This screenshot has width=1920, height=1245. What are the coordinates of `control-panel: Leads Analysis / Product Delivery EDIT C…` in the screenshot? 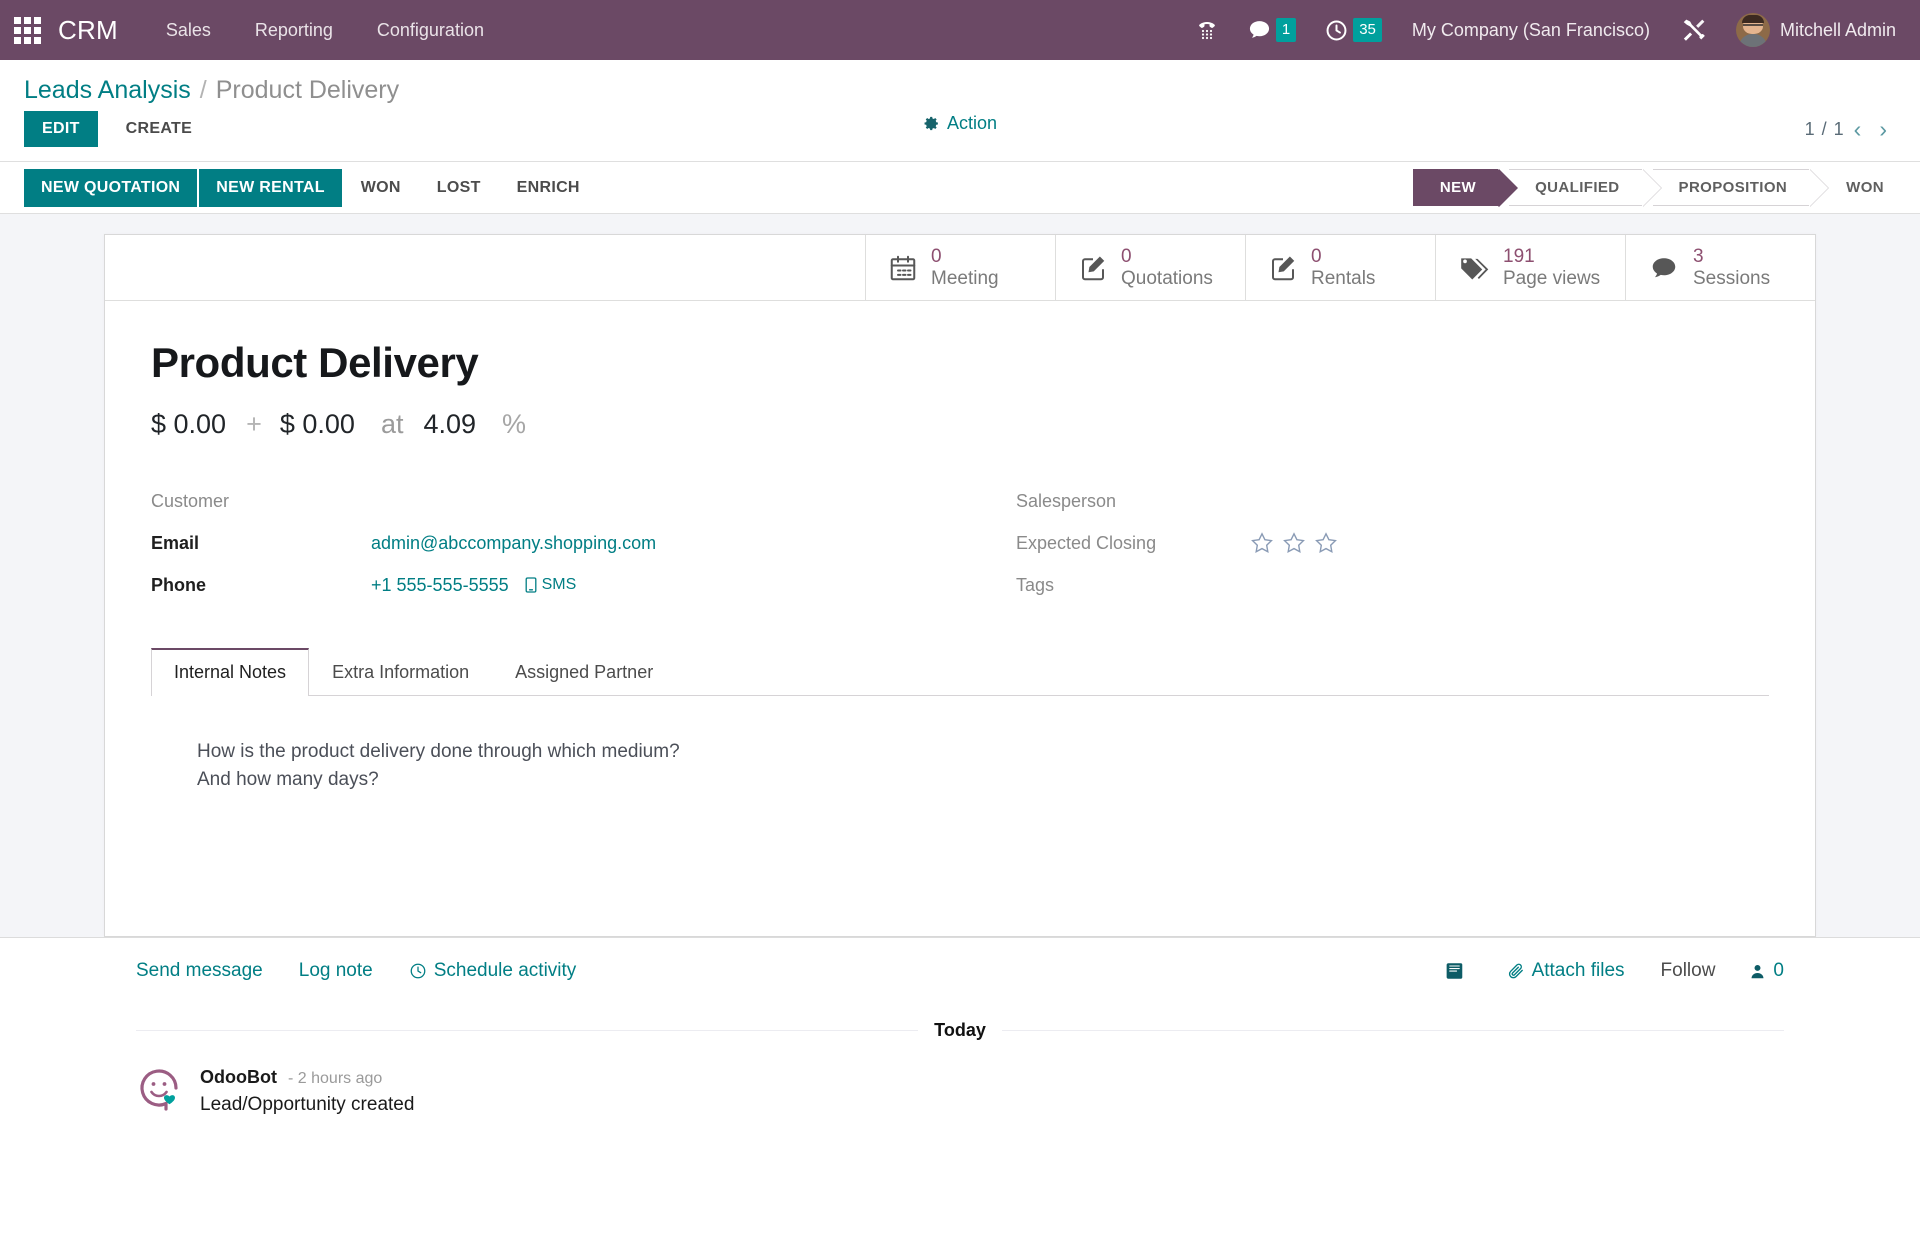 It's located at (960, 111).